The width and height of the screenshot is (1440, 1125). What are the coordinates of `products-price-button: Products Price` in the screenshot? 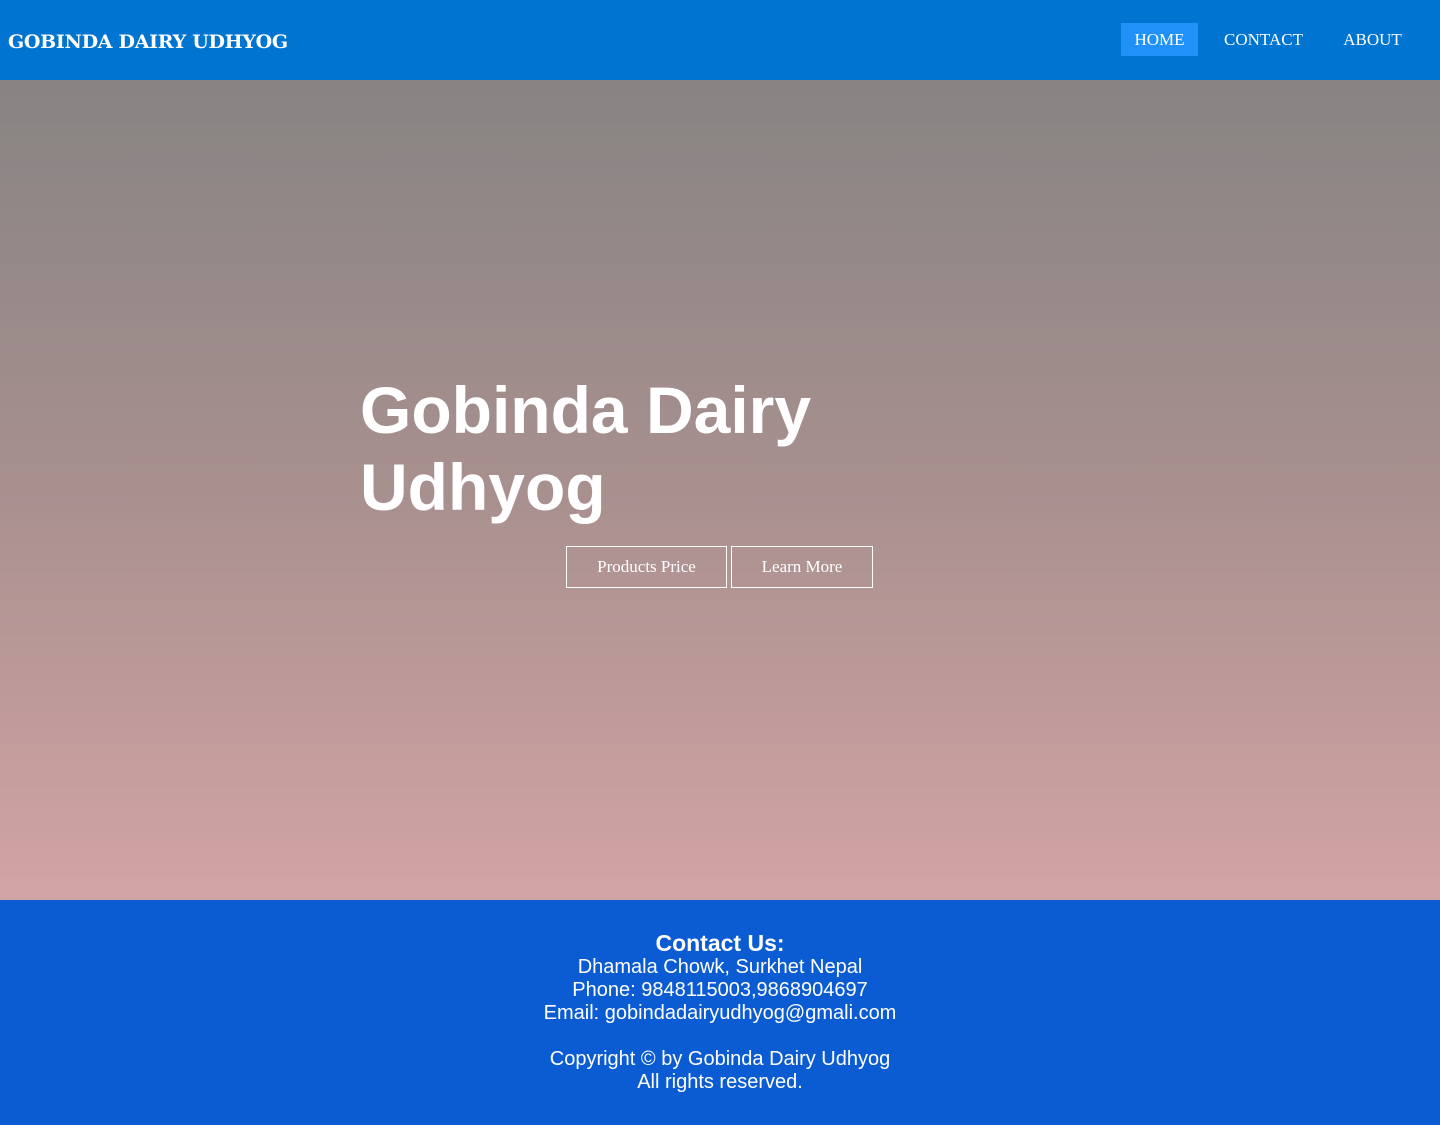 It's located at (646, 567).